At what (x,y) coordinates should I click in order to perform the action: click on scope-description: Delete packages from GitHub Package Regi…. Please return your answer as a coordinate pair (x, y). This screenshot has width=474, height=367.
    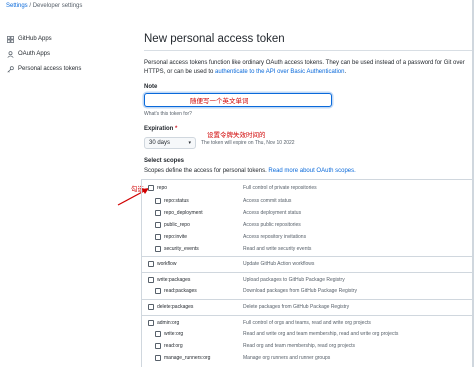
    Looking at the image, I should click on (296, 307).